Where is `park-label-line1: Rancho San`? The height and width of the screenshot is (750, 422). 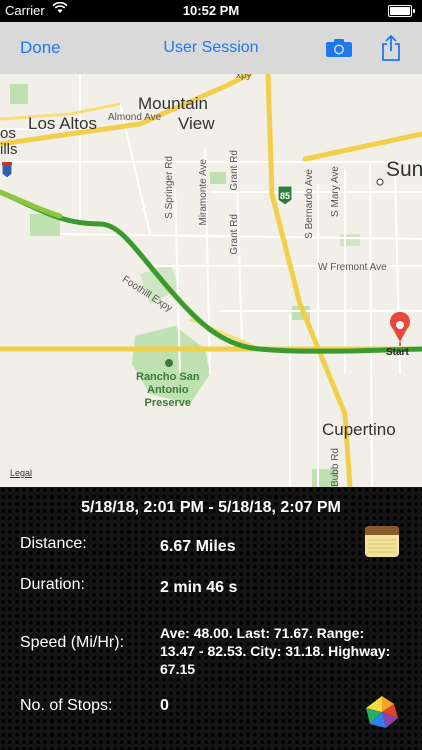
park-label-line1: Rancho San is located at coordinates (168, 377).